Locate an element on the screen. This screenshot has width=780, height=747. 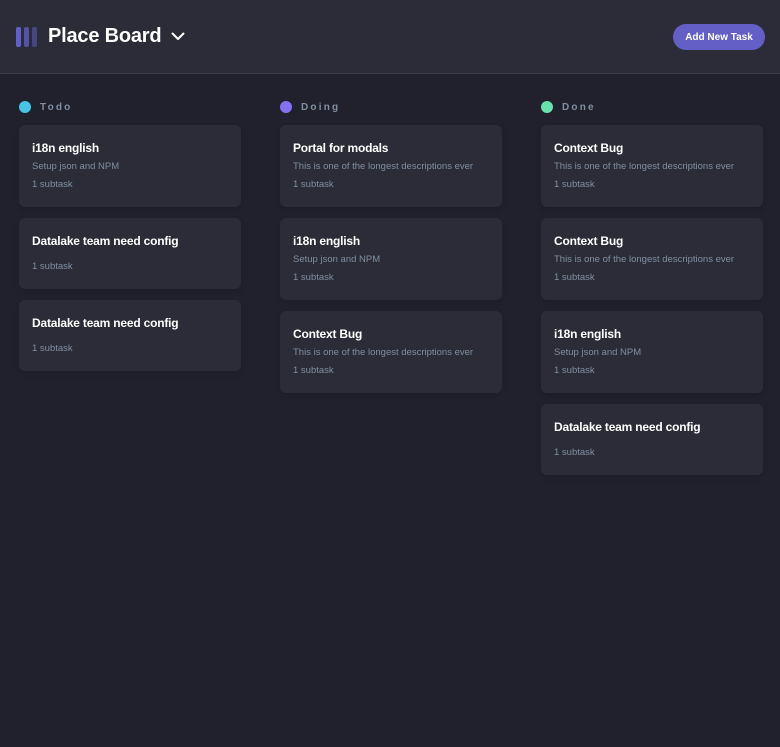
column-name: Todo is located at coordinates (56, 107).